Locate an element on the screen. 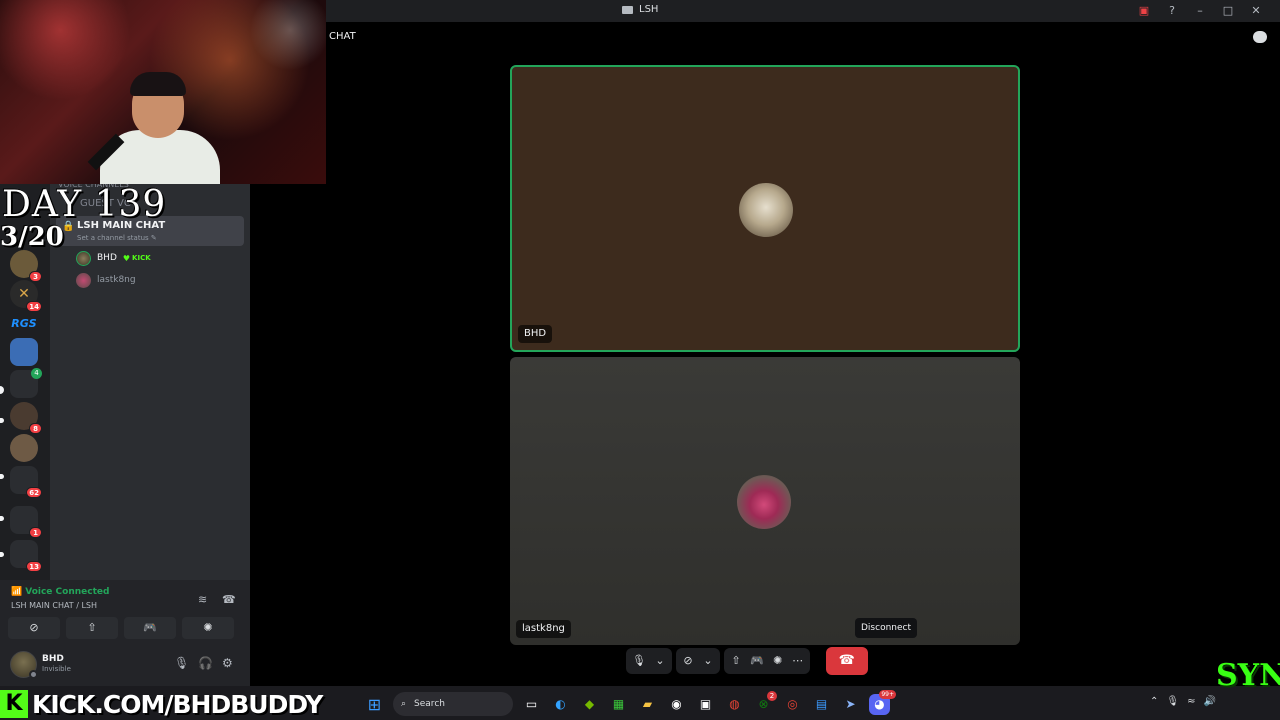 The height and width of the screenshot is (720, 1280). steam-helper-icon: ◉ is located at coordinates (676, 704).